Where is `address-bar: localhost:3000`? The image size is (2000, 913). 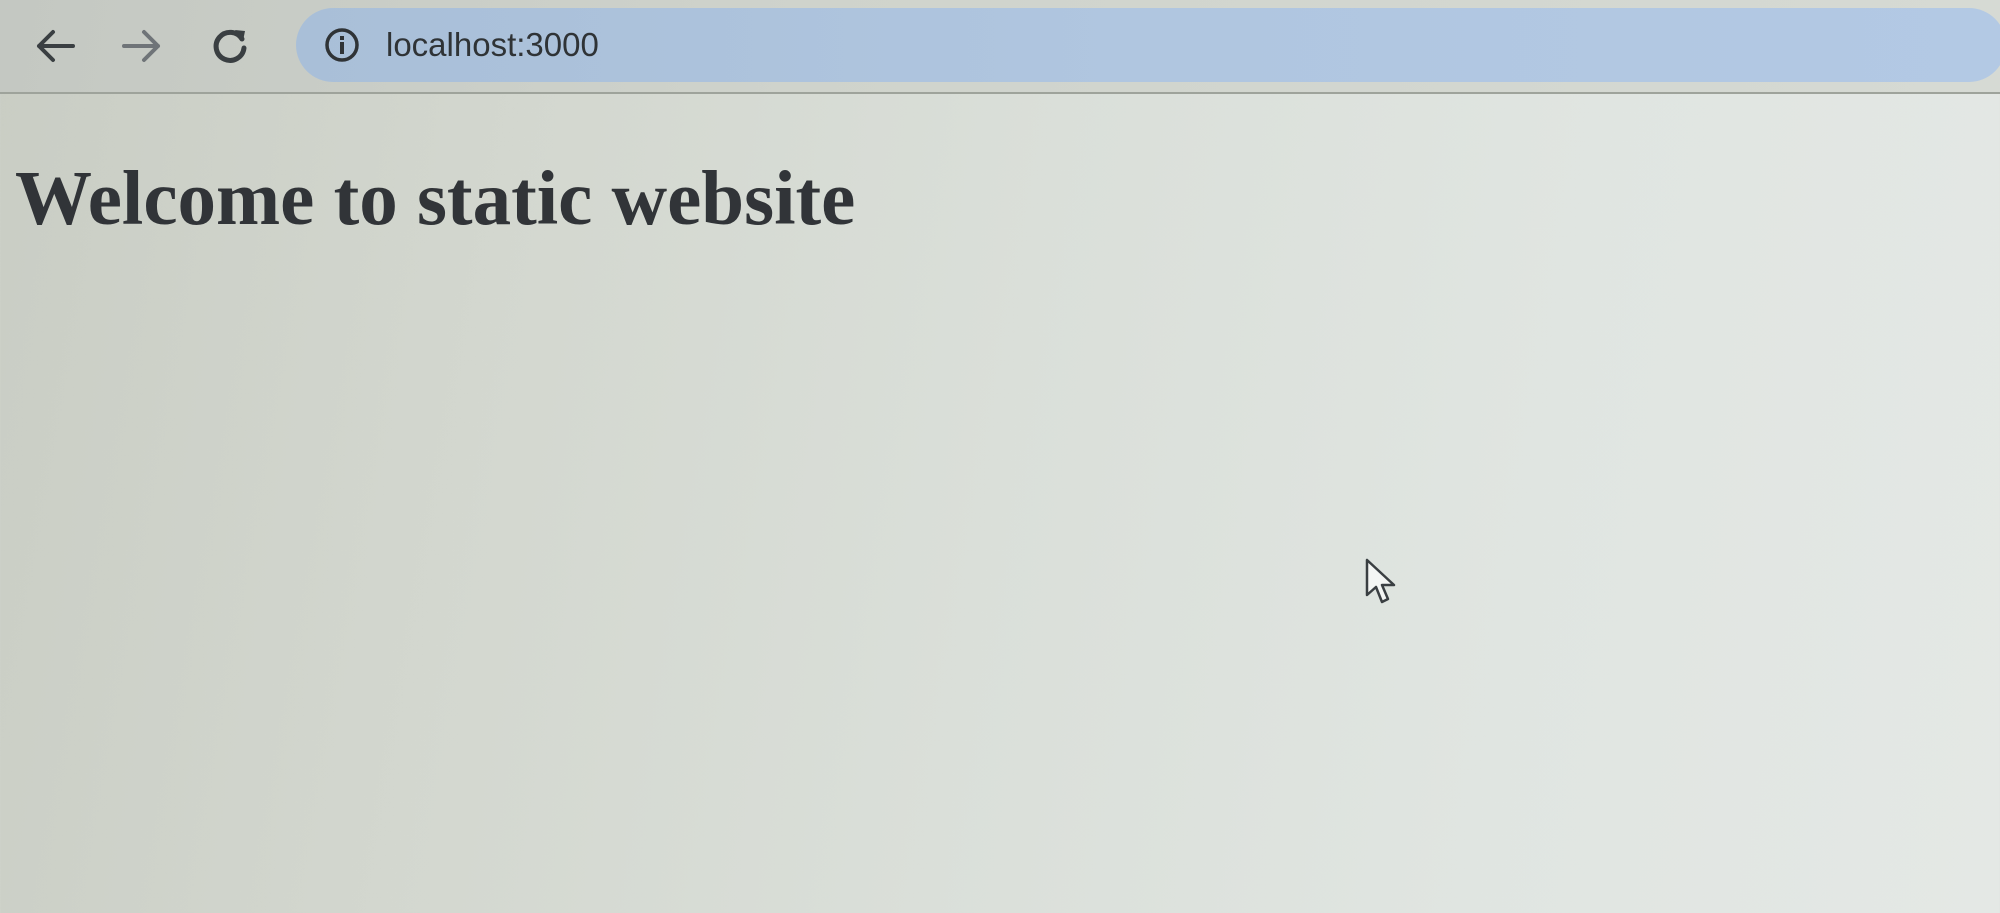
address-bar: localhost:3000 is located at coordinates (1148, 45).